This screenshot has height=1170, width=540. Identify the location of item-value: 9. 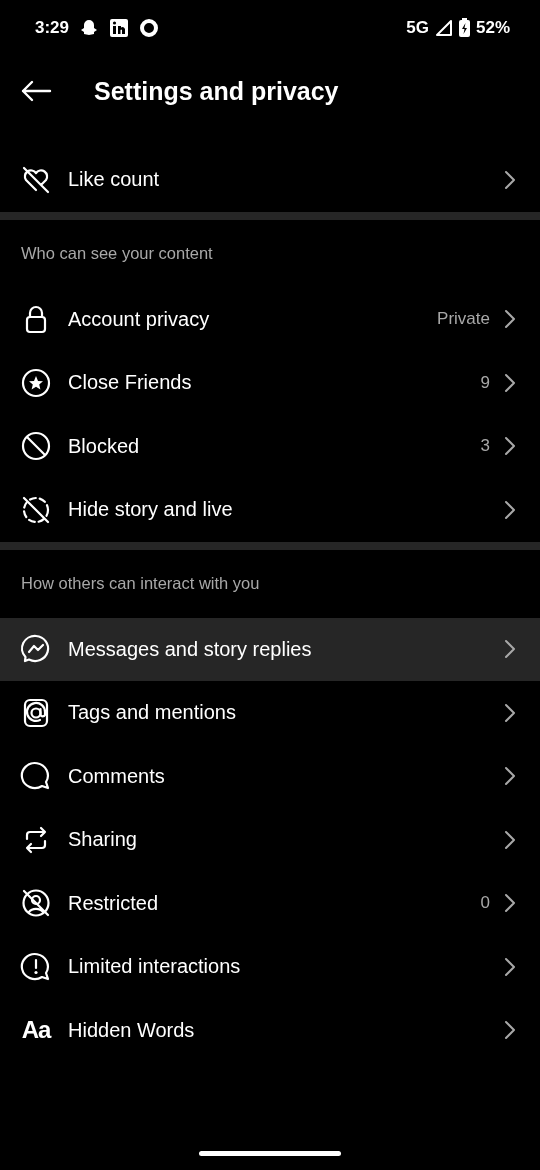
(485, 382).